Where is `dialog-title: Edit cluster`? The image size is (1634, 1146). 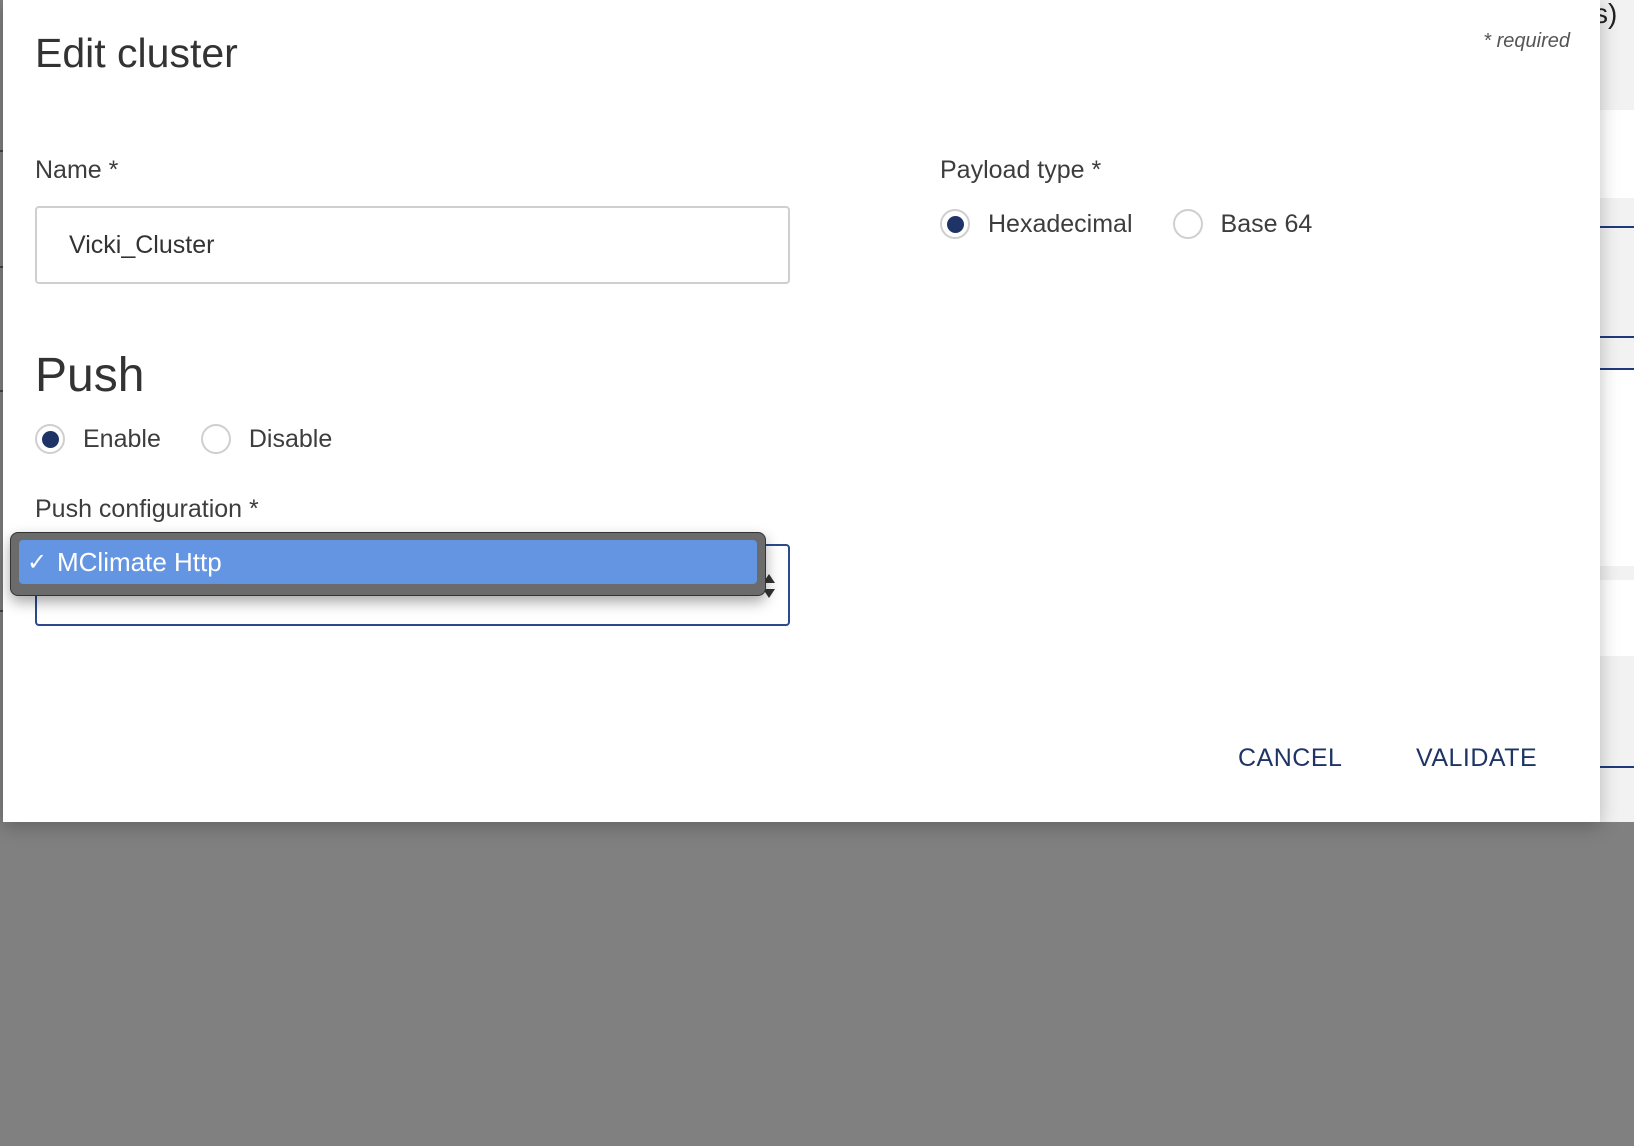
dialog-title: Edit cluster is located at coordinates (136, 53).